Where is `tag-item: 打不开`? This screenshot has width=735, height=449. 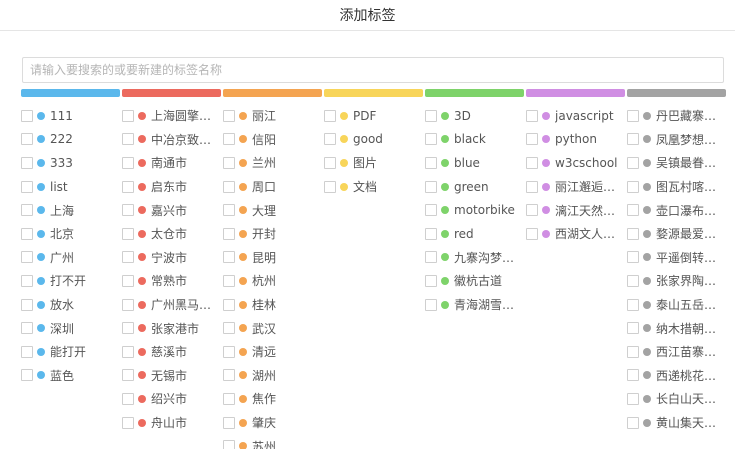 tag-item: 打不开 is located at coordinates (70, 281).